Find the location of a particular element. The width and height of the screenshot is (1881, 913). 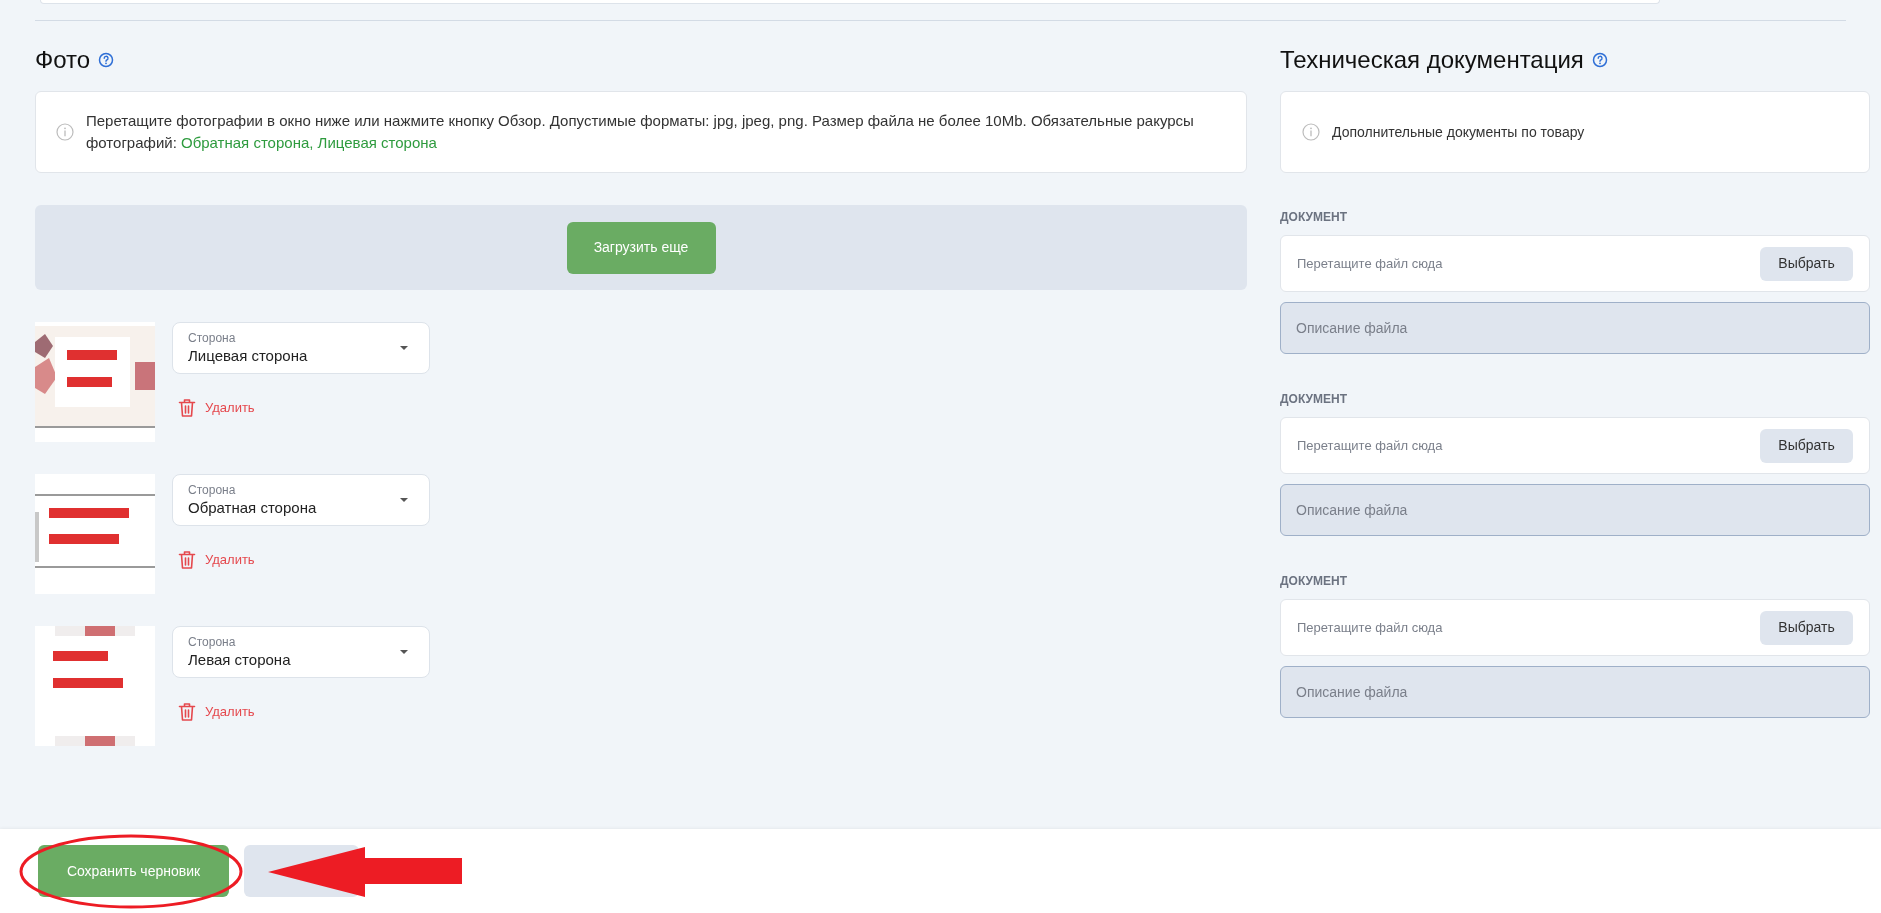

section-title: Техническая документация is located at coordinates (1432, 60).